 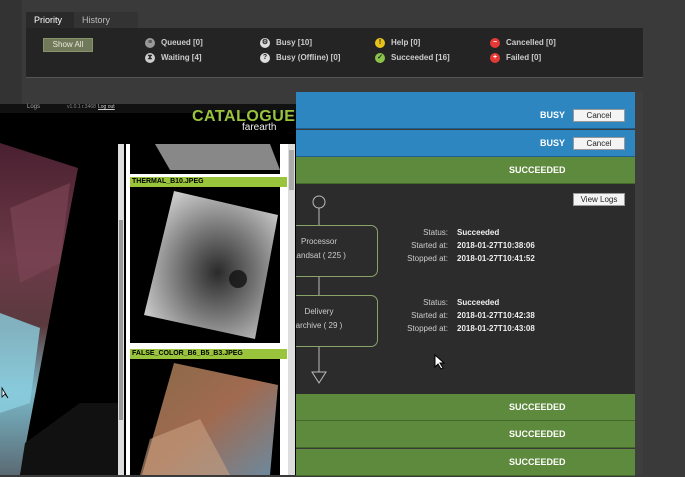 I want to click on view-logs-button: View Logs, so click(x=599, y=199).